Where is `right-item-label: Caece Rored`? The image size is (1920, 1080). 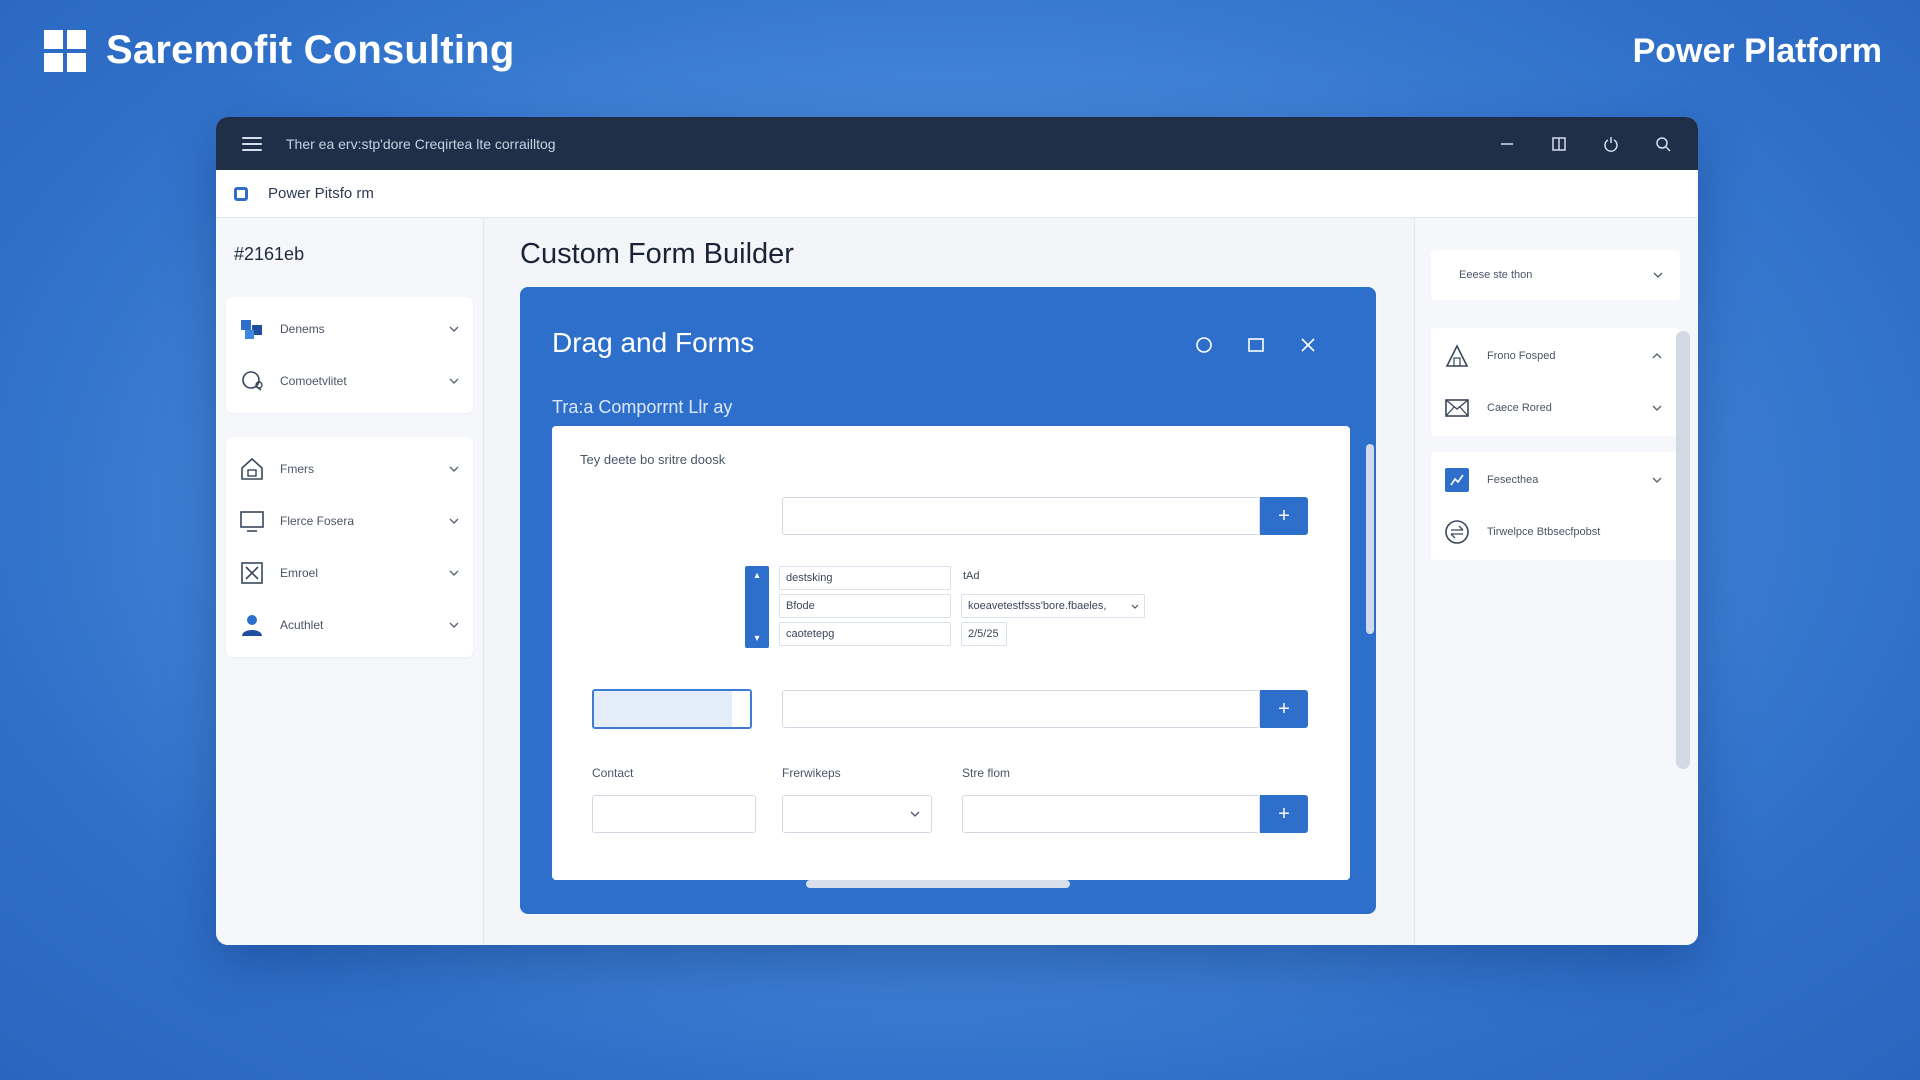 right-item-label: Caece Rored is located at coordinates (1519, 408).